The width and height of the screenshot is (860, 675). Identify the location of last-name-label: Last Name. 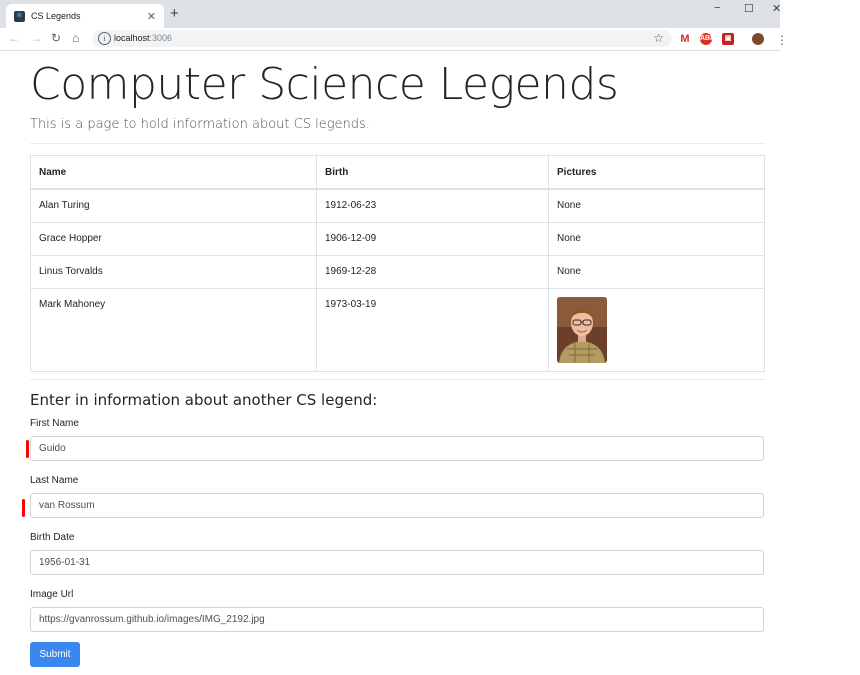
(54, 480).